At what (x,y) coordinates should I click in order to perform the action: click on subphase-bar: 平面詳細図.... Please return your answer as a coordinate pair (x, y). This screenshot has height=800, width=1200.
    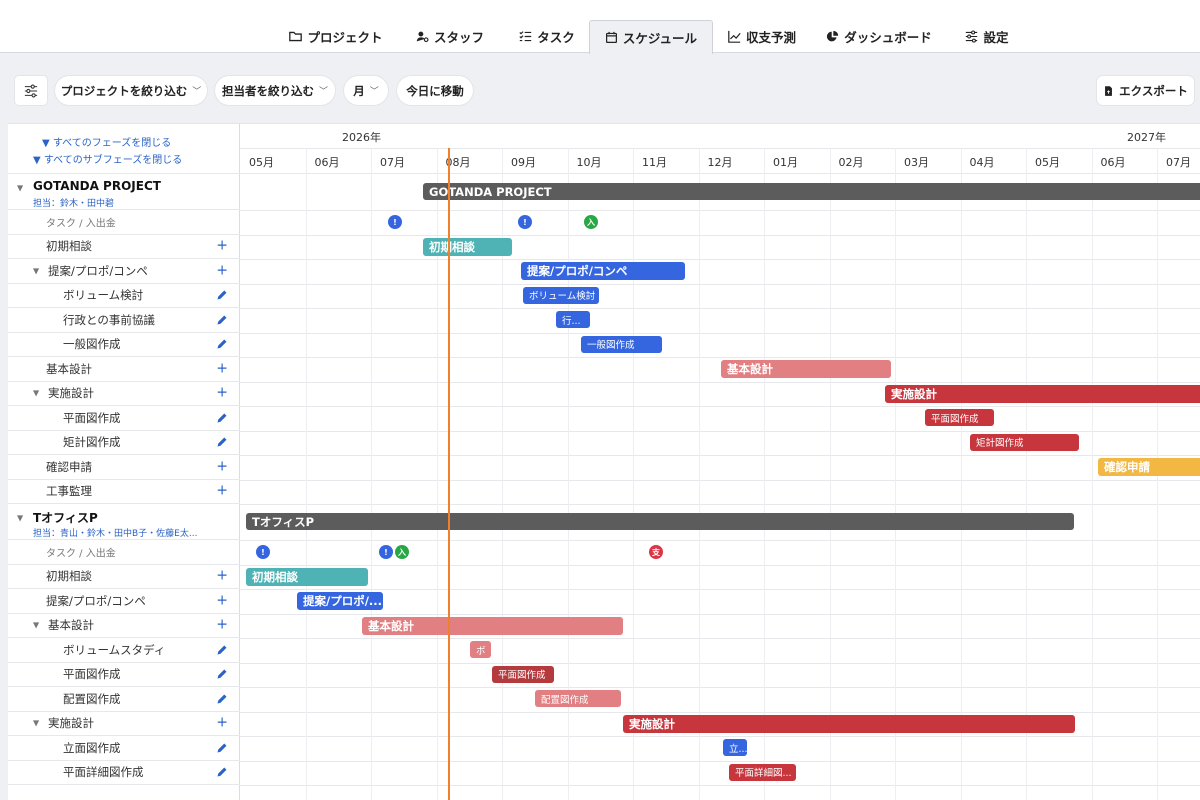
    Looking at the image, I should click on (762, 772).